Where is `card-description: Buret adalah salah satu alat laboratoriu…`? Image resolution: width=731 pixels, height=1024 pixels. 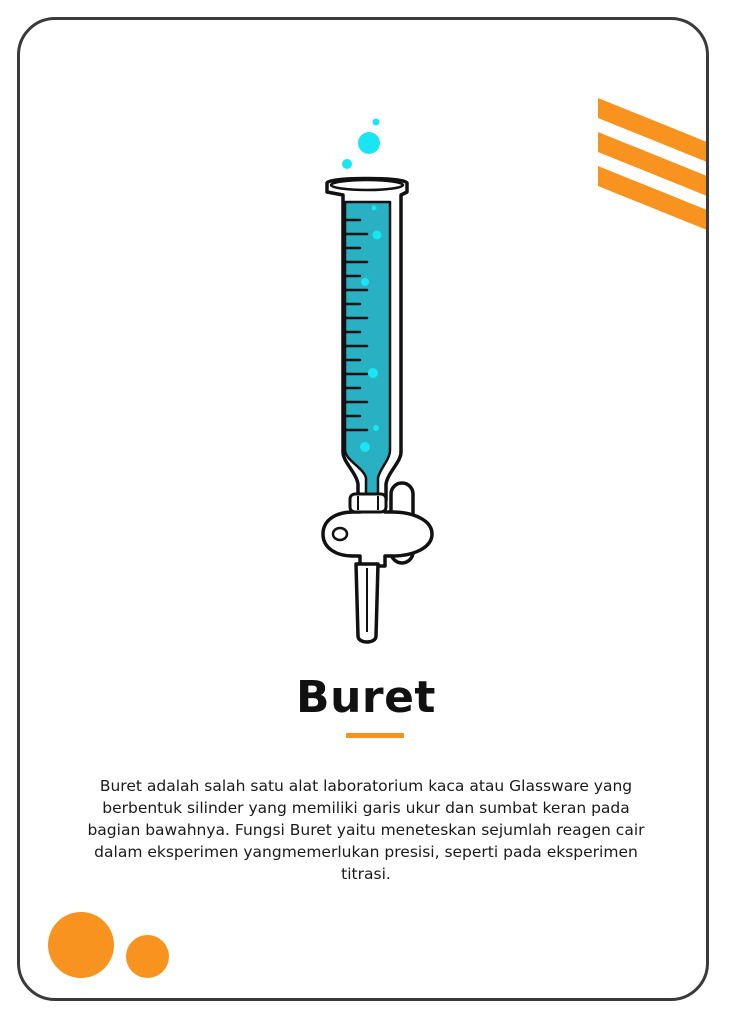 card-description: Buret adalah salah satu alat laboratoriu… is located at coordinates (366, 830).